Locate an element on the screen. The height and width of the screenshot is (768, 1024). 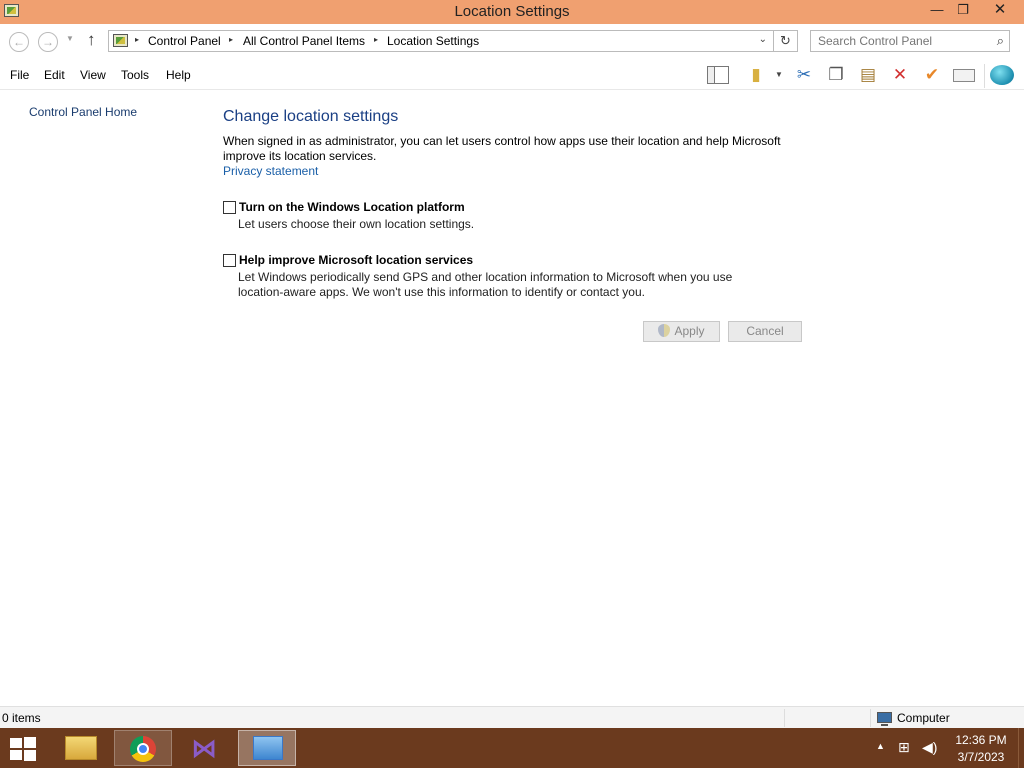
menu-view: View is located at coordinates (93, 75).